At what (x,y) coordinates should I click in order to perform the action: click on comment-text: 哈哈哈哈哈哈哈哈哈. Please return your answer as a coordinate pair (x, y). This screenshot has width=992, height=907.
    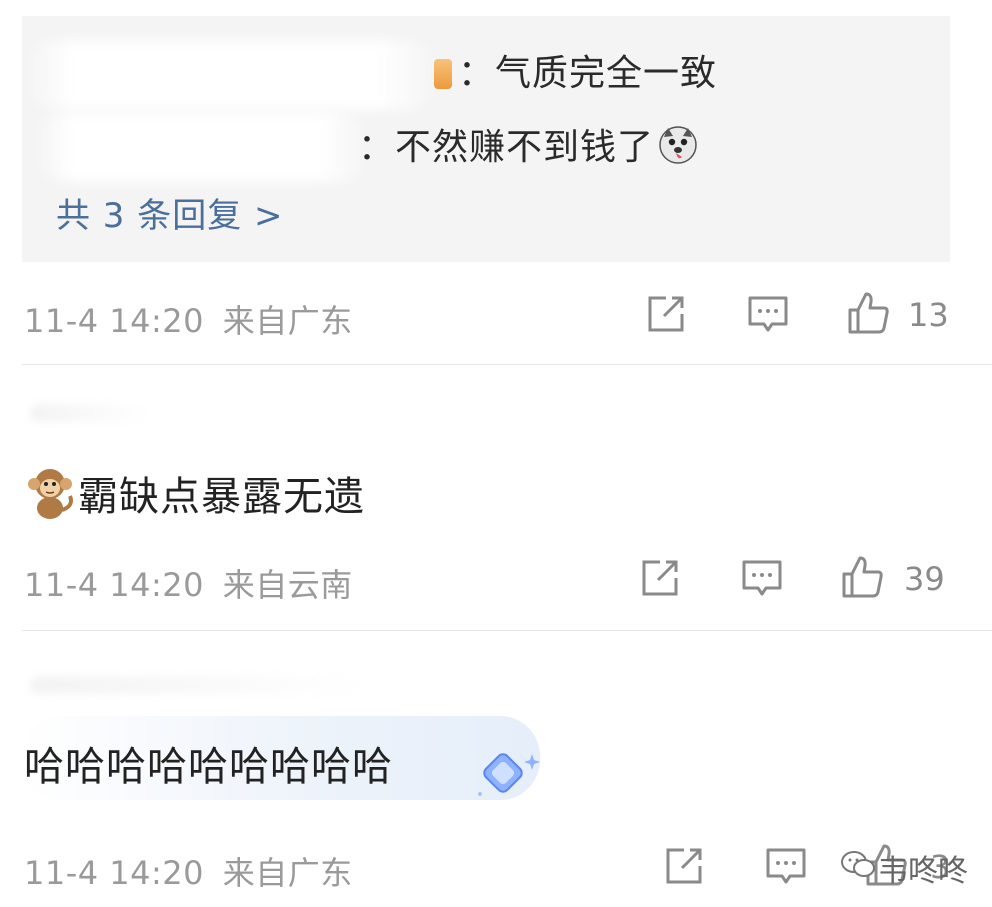
    Looking at the image, I should click on (208, 767).